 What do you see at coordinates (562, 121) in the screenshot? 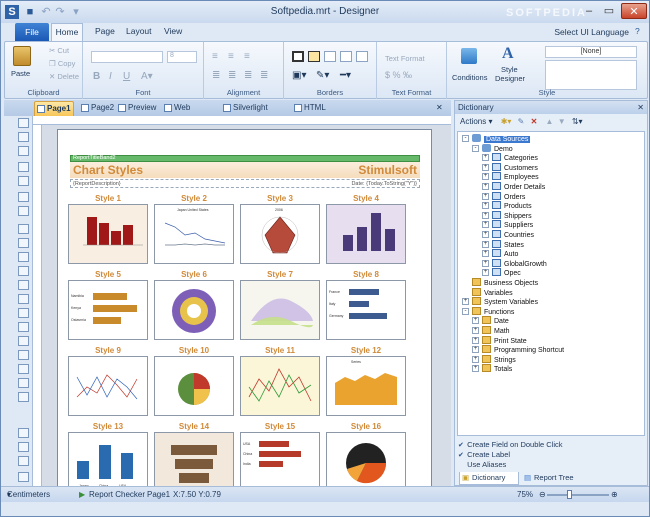
I see `move-down-icon: ▼` at bounding box center [562, 121].